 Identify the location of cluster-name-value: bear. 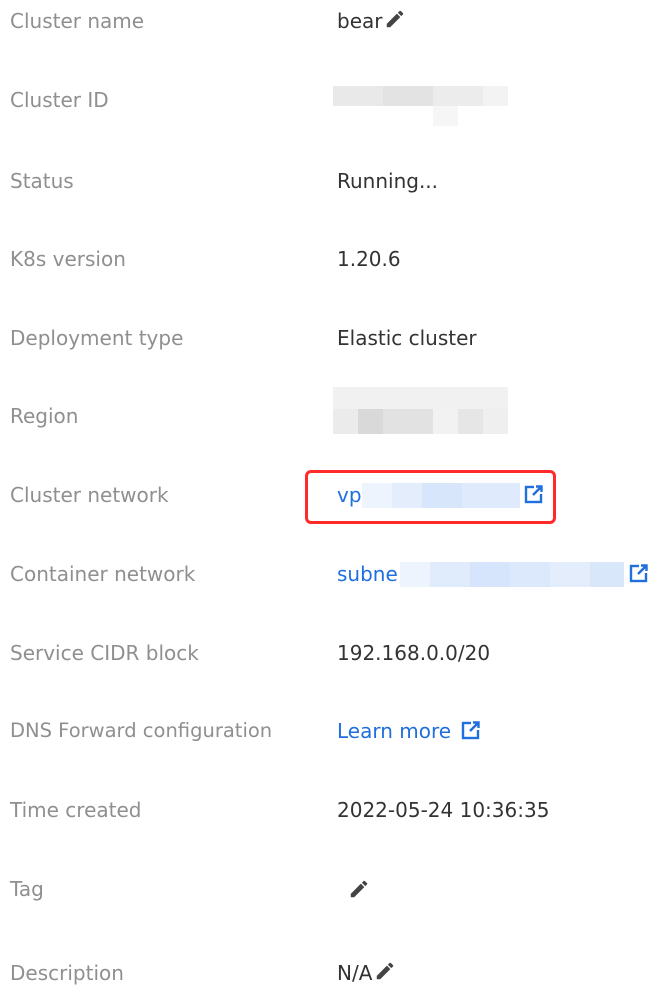
(371, 22).